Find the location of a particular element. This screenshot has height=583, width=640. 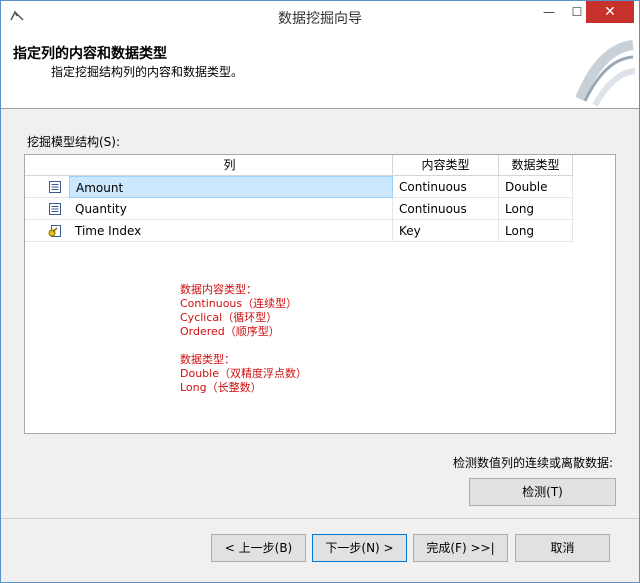

table-row: Time Index Key Long is located at coordinates (299, 231).